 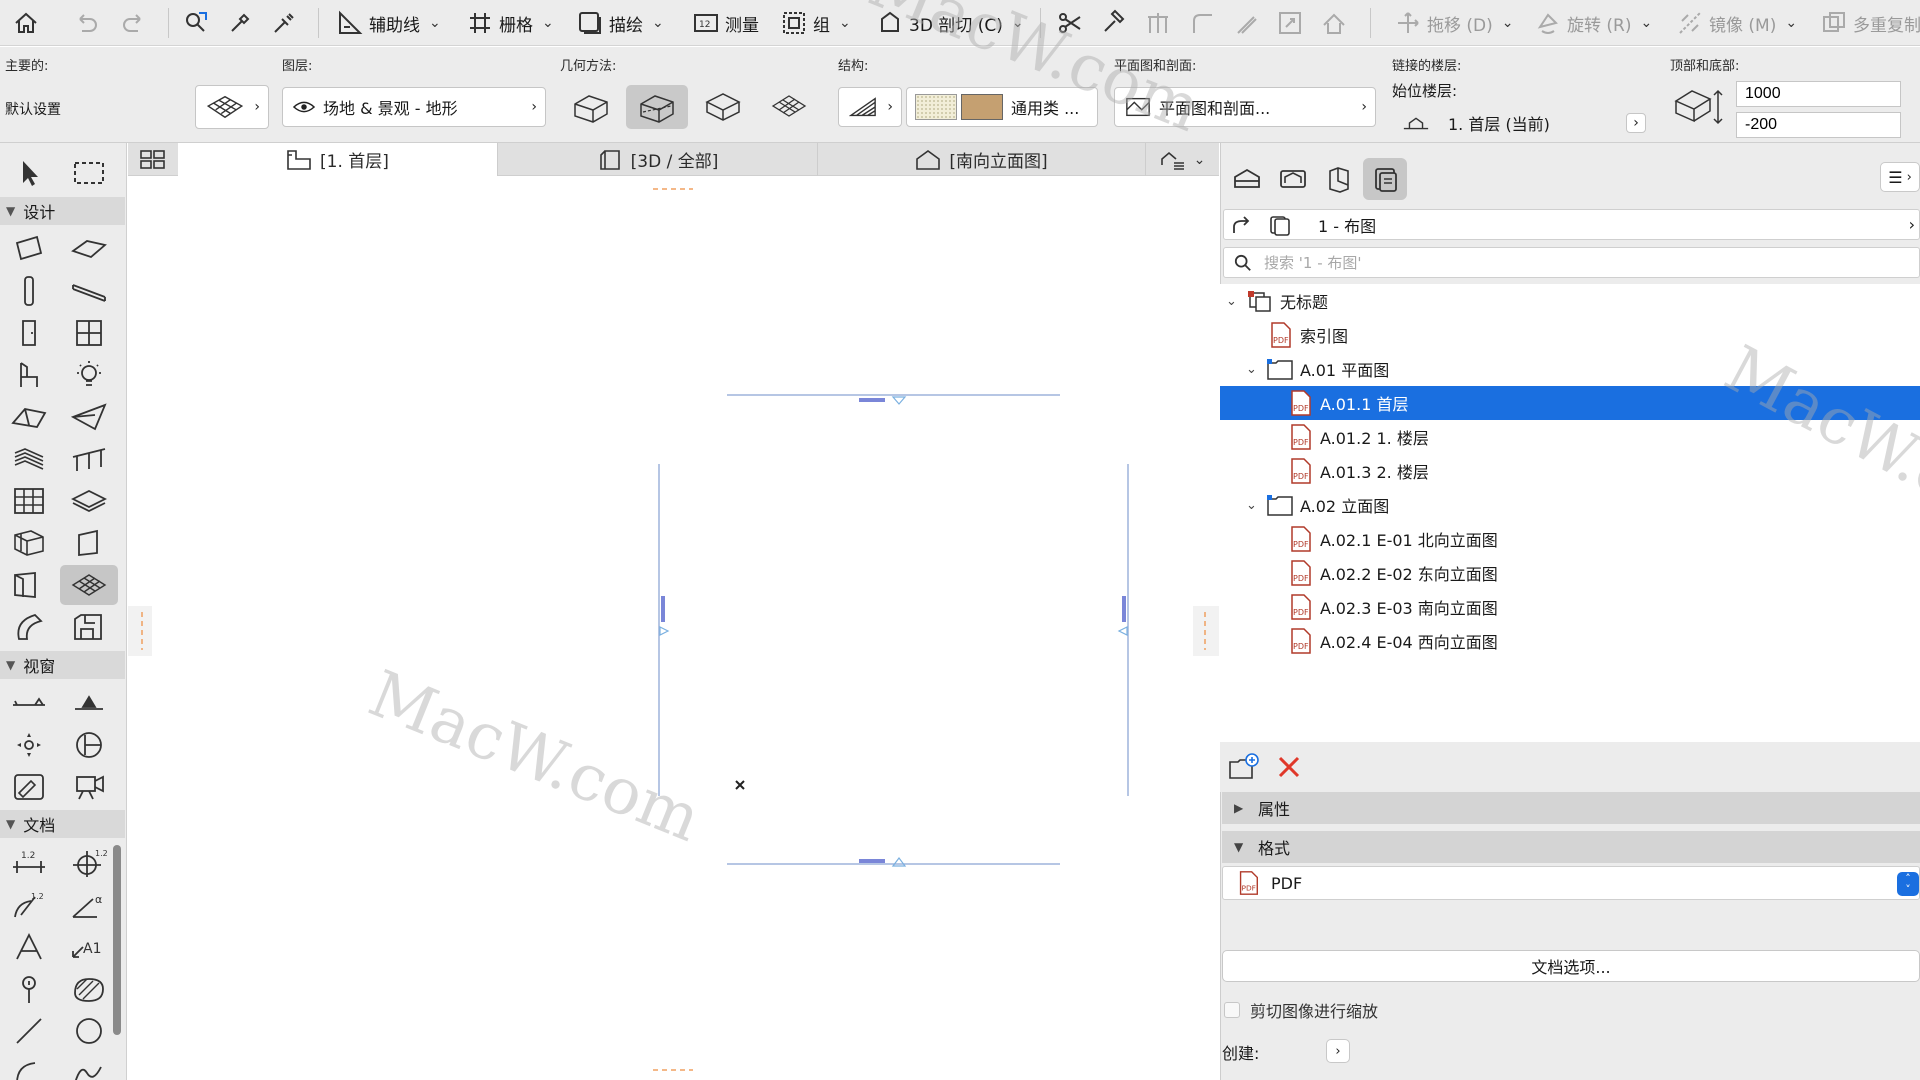 I want to click on door-tool, so click(x=29, y=333).